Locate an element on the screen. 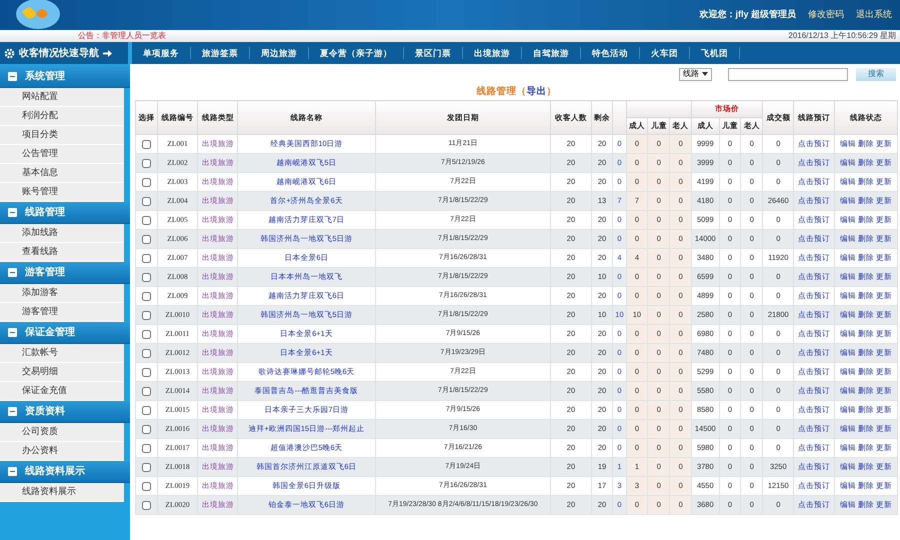 The width and height of the screenshot is (900, 540). sidebar-item: 项目分类 is located at coordinates (62, 135).